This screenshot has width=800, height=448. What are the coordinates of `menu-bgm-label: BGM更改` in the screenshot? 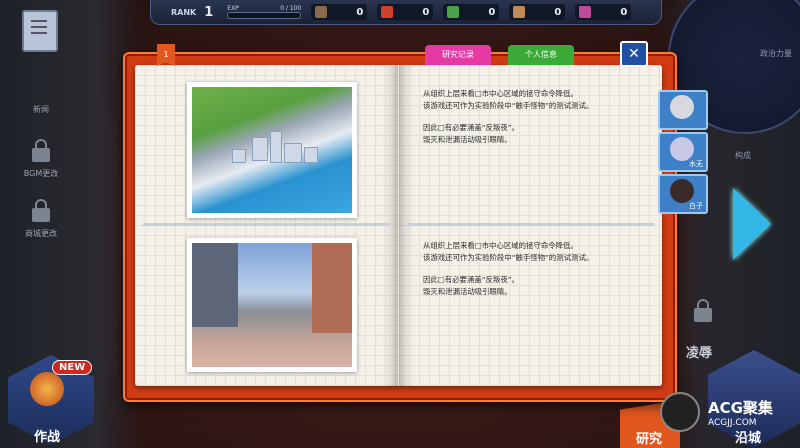 It's located at (41, 173).